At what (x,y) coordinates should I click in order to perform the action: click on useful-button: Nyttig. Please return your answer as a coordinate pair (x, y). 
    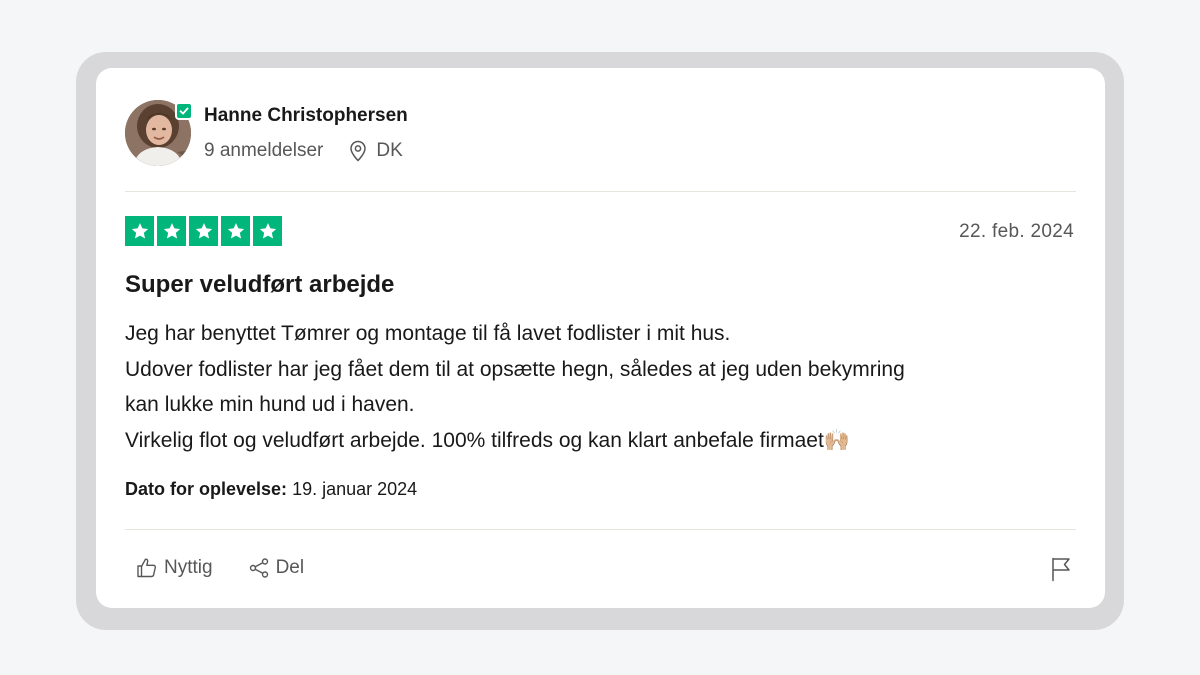
    Looking at the image, I should click on (174, 568).